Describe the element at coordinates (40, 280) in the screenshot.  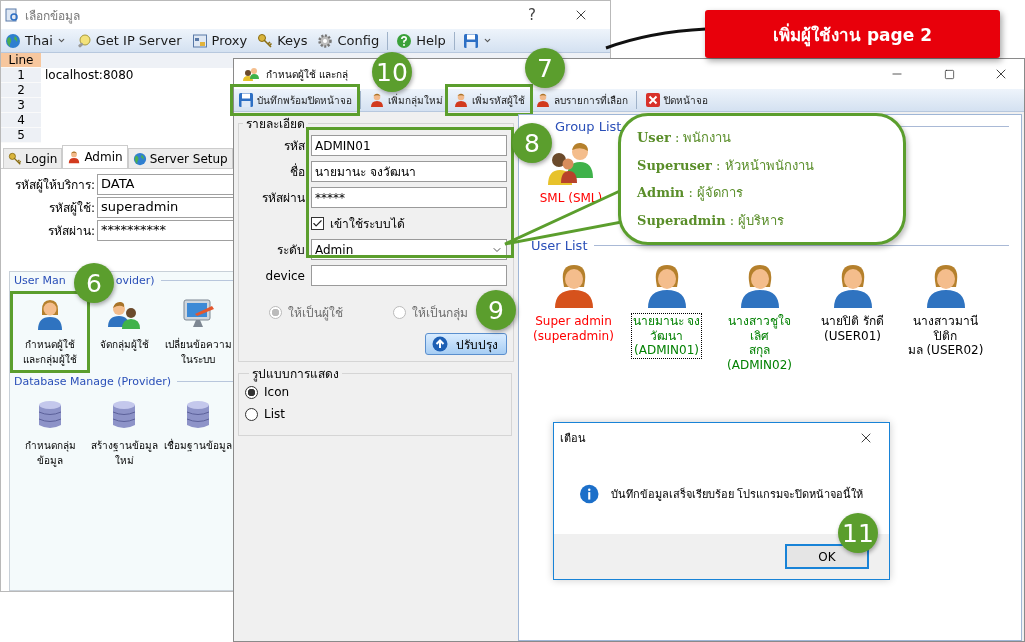
I see `group-title: User Man` at that location.